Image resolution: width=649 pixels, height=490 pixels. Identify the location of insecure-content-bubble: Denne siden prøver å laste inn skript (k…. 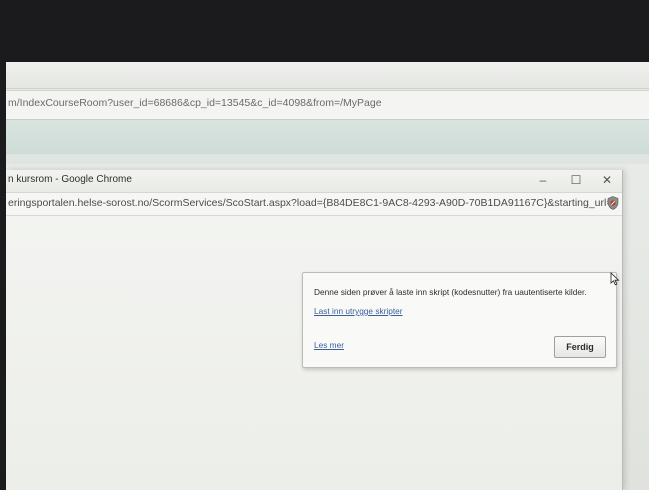
(459, 320).